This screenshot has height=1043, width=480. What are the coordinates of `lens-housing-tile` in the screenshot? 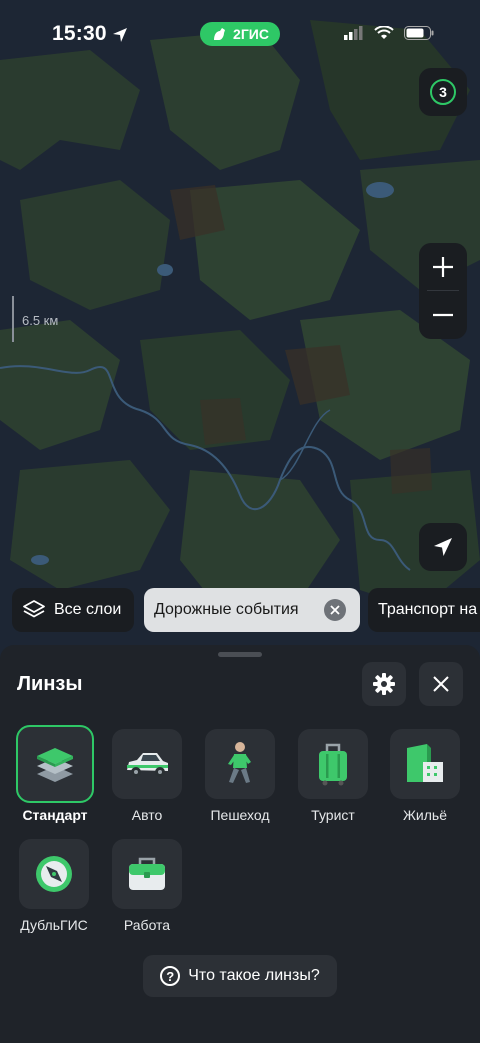 It's located at (425, 764).